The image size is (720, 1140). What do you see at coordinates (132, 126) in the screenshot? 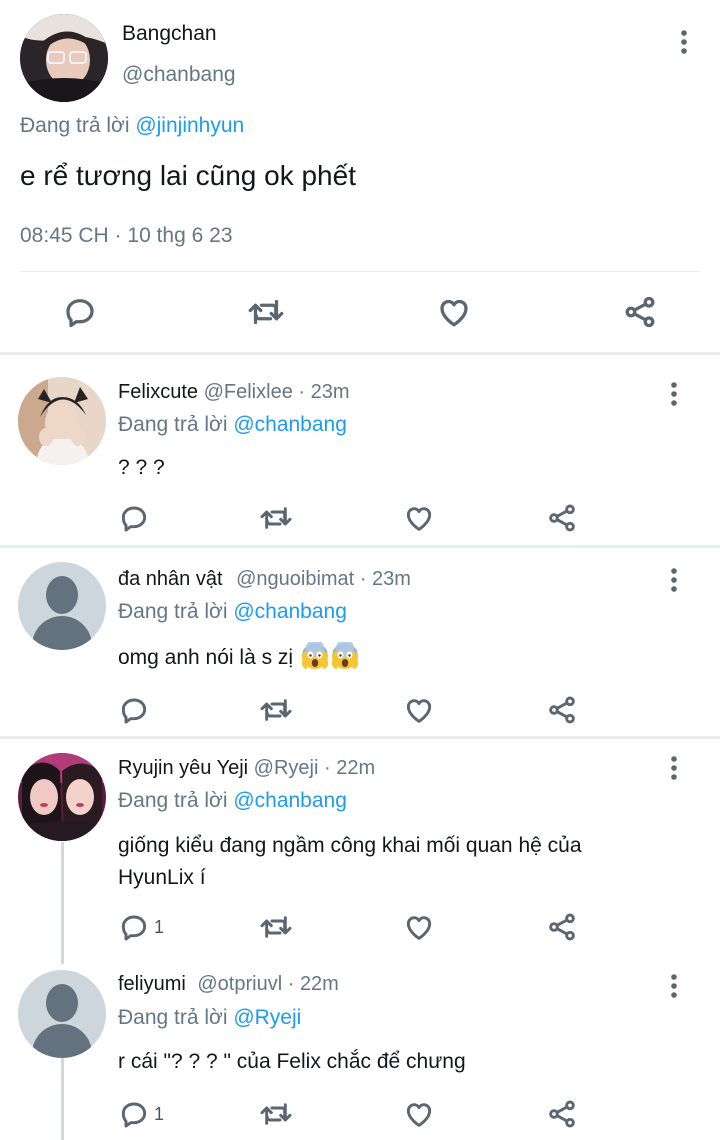
I see `replying-to: Đang trả lời @jinjinhyun` at bounding box center [132, 126].